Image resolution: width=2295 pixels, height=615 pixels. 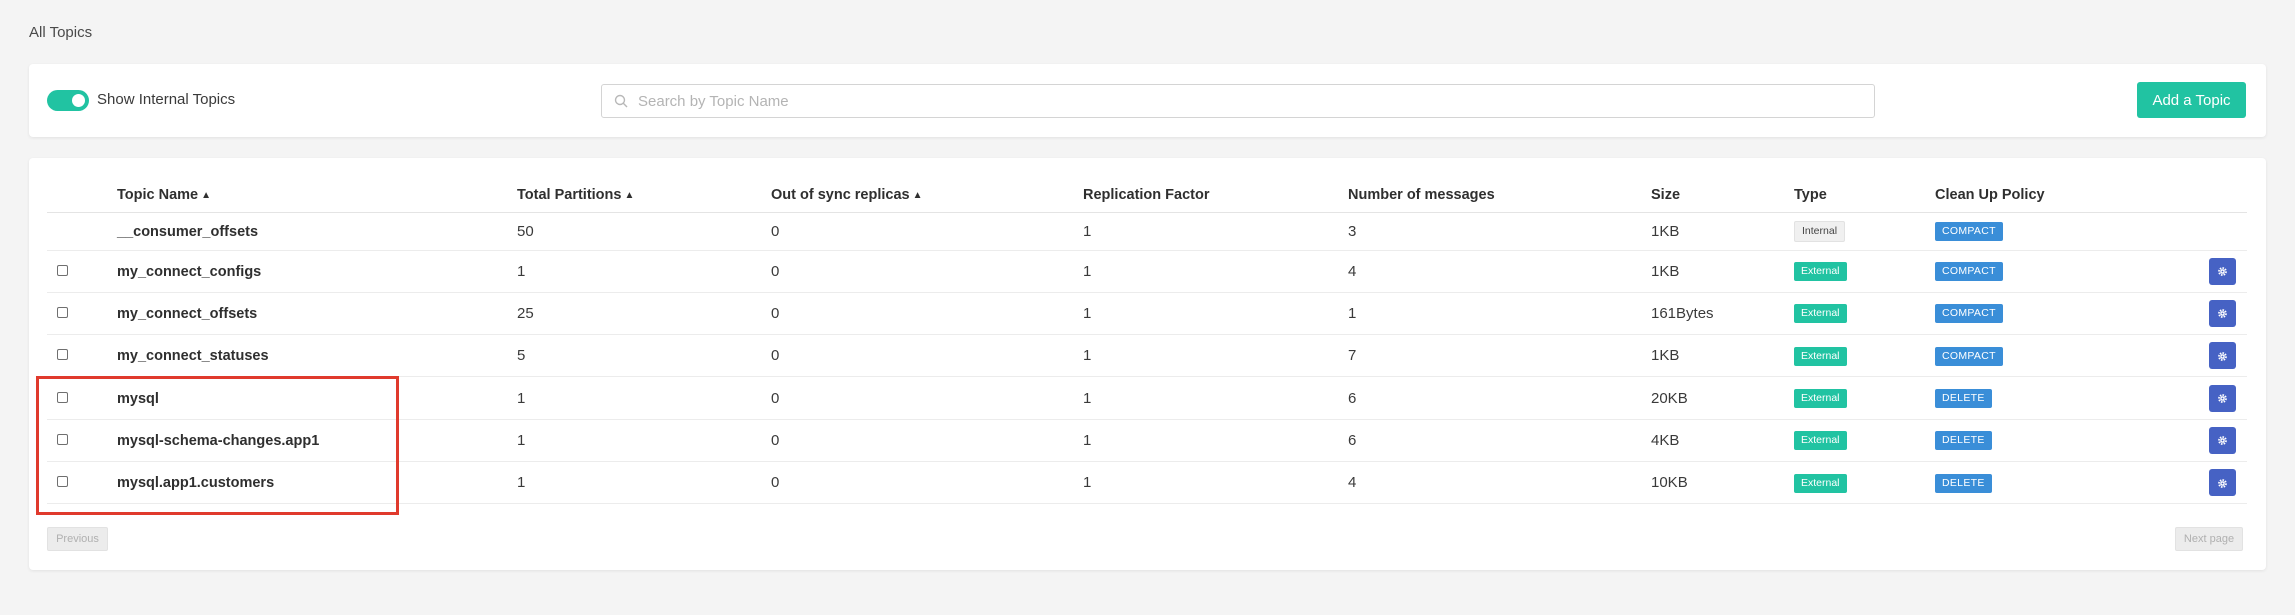 I want to click on topic-name: my_connect_statuses, so click(x=193, y=356).